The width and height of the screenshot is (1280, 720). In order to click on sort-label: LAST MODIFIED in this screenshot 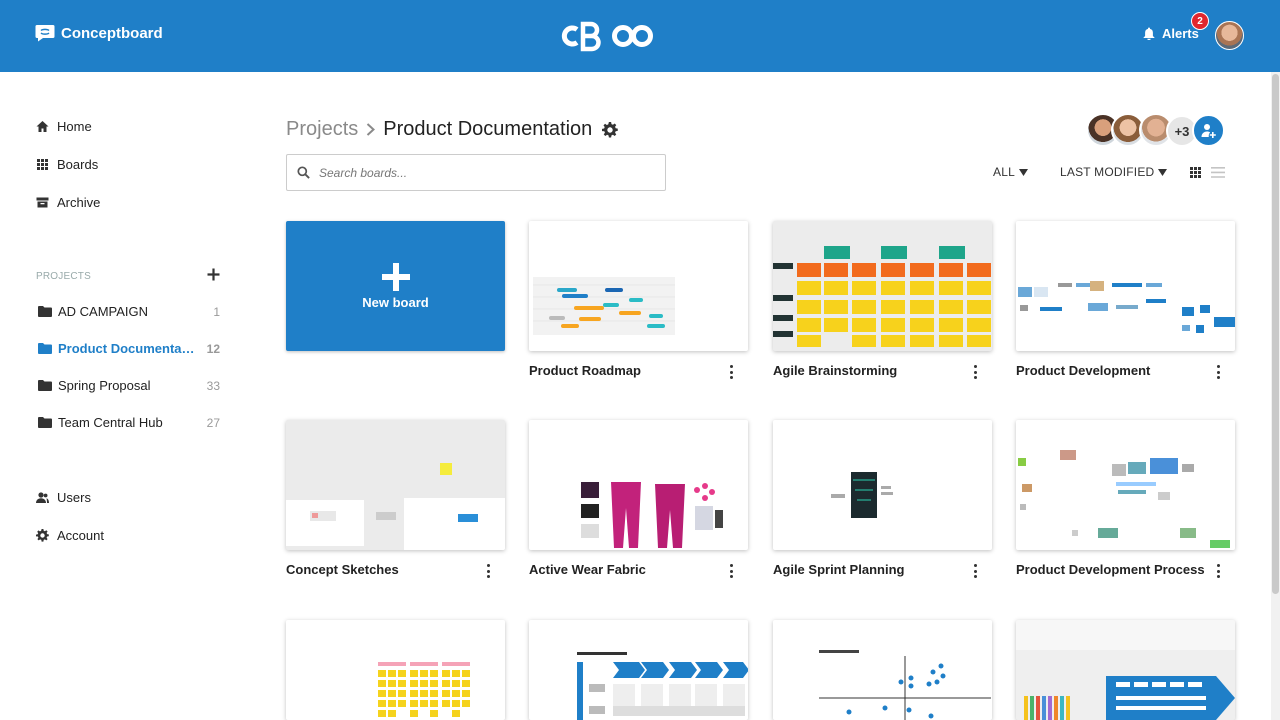, I will do `click(1107, 172)`.